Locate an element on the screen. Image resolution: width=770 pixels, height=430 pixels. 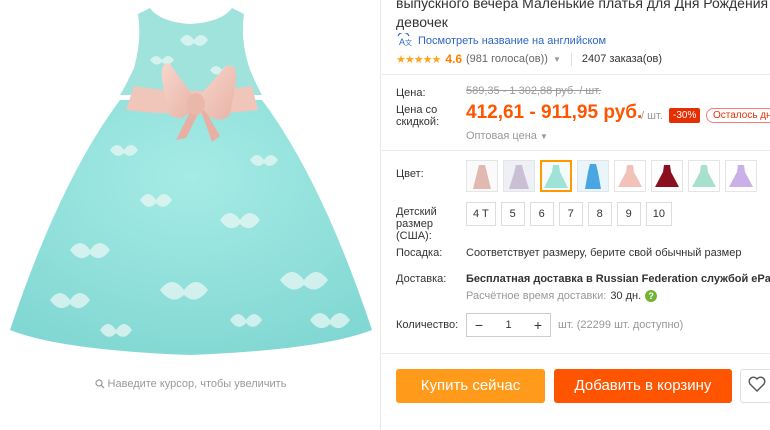
size-option: 6 is located at coordinates (541, 214).